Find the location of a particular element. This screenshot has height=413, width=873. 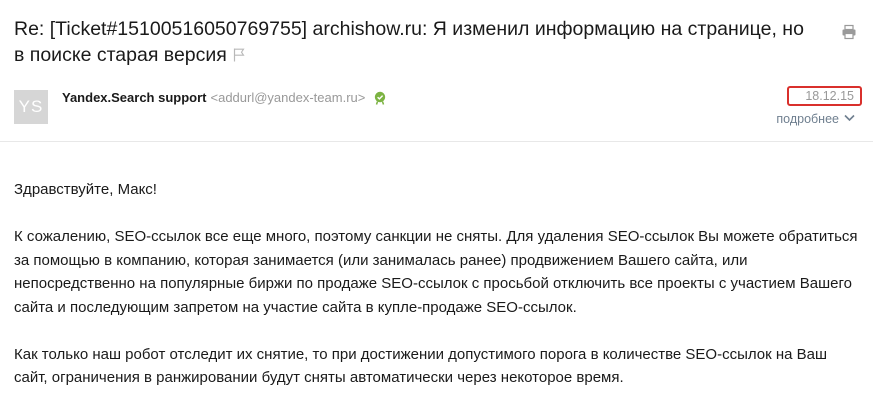

flag-icon is located at coordinates (239, 55).